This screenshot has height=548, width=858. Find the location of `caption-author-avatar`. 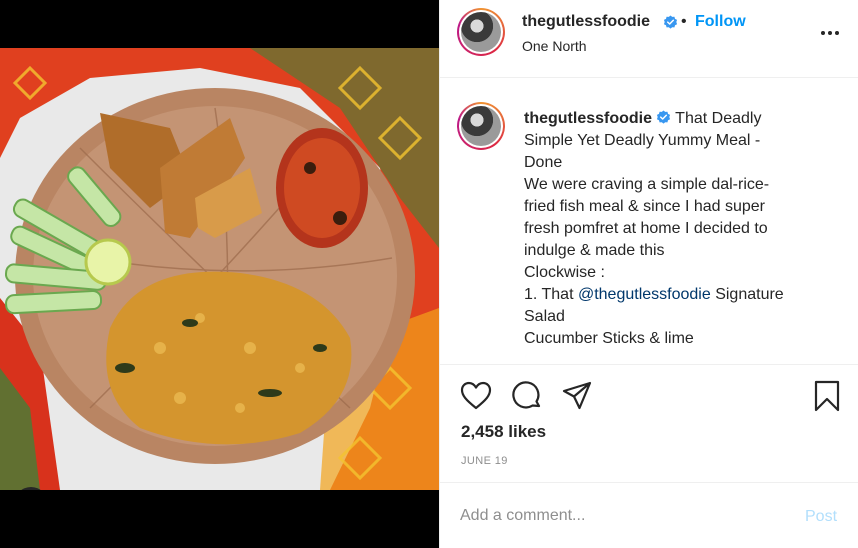

caption-author-avatar is located at coordinates (481, 126).